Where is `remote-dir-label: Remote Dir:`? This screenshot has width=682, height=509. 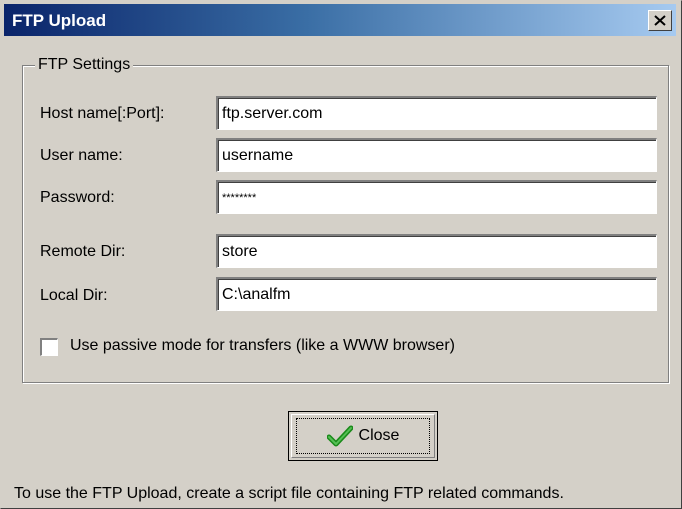
remote-dir-label: Remote Dir: is located at coordinates (83, 251).